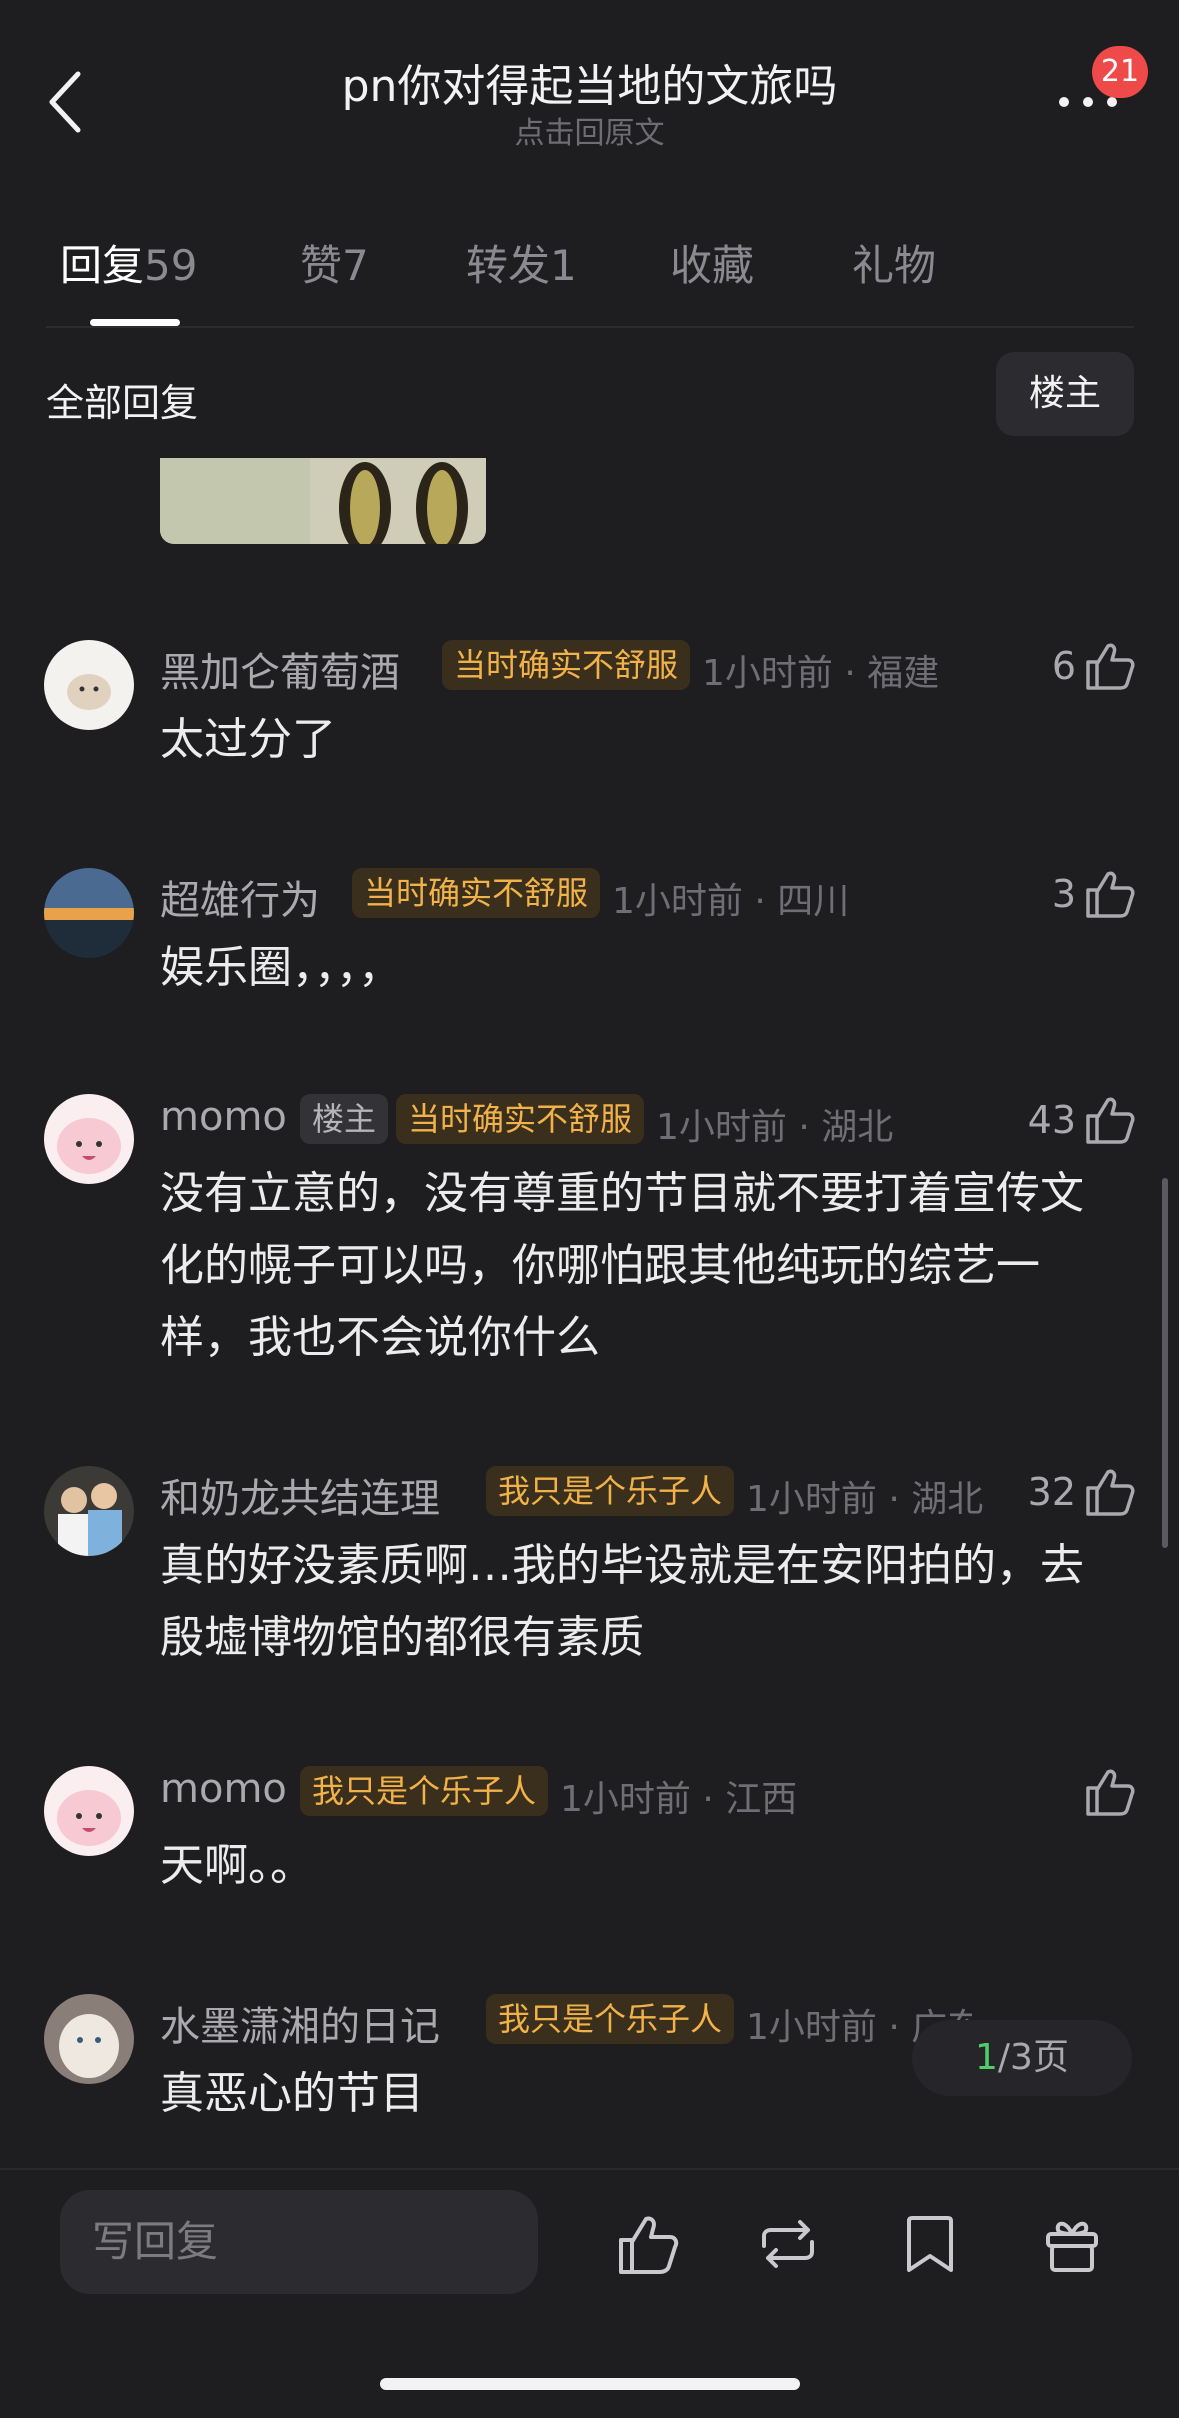 This screenshot has height=2418, width=1179. I want to click on like-count: 32, so click(1051, 1492).